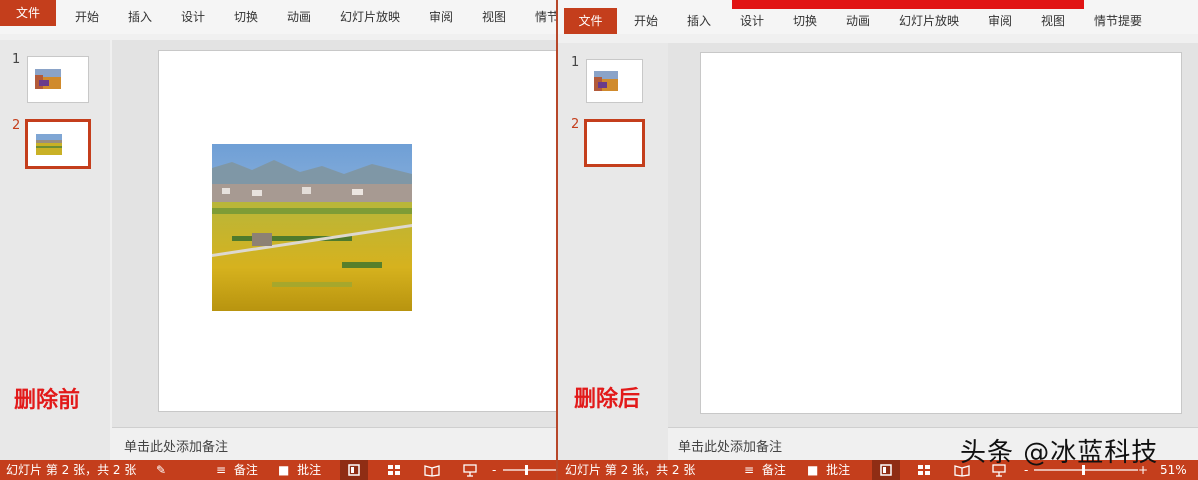 This screenshot has width=1198, height=480. What do you see at coordinates (49, 144) in the screenshot?
I see `fields-thumbnail-image` at bounding box center [49, 144].